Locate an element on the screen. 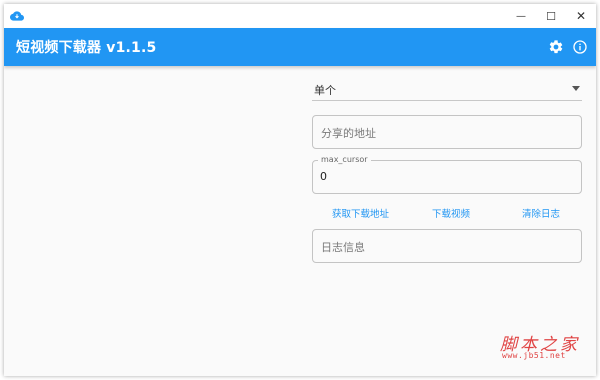 This screenshot has width=600, height=380. share-url-placeholder: 分享的地址 is located at coordinates (348, 133).